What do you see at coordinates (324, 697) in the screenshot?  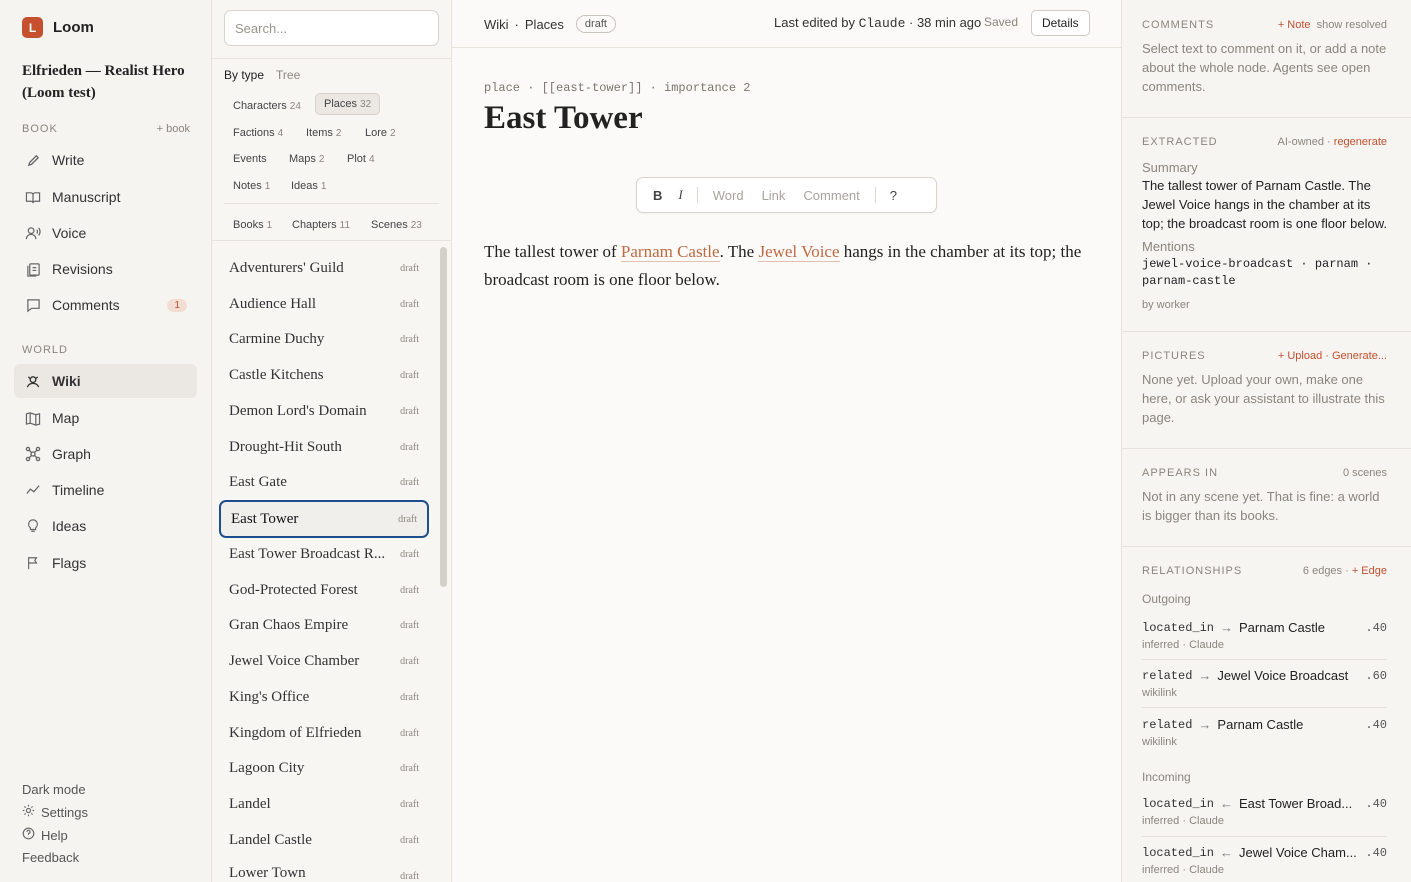 I see `list-item: King's Office draft` at bounding box center [324, 697].